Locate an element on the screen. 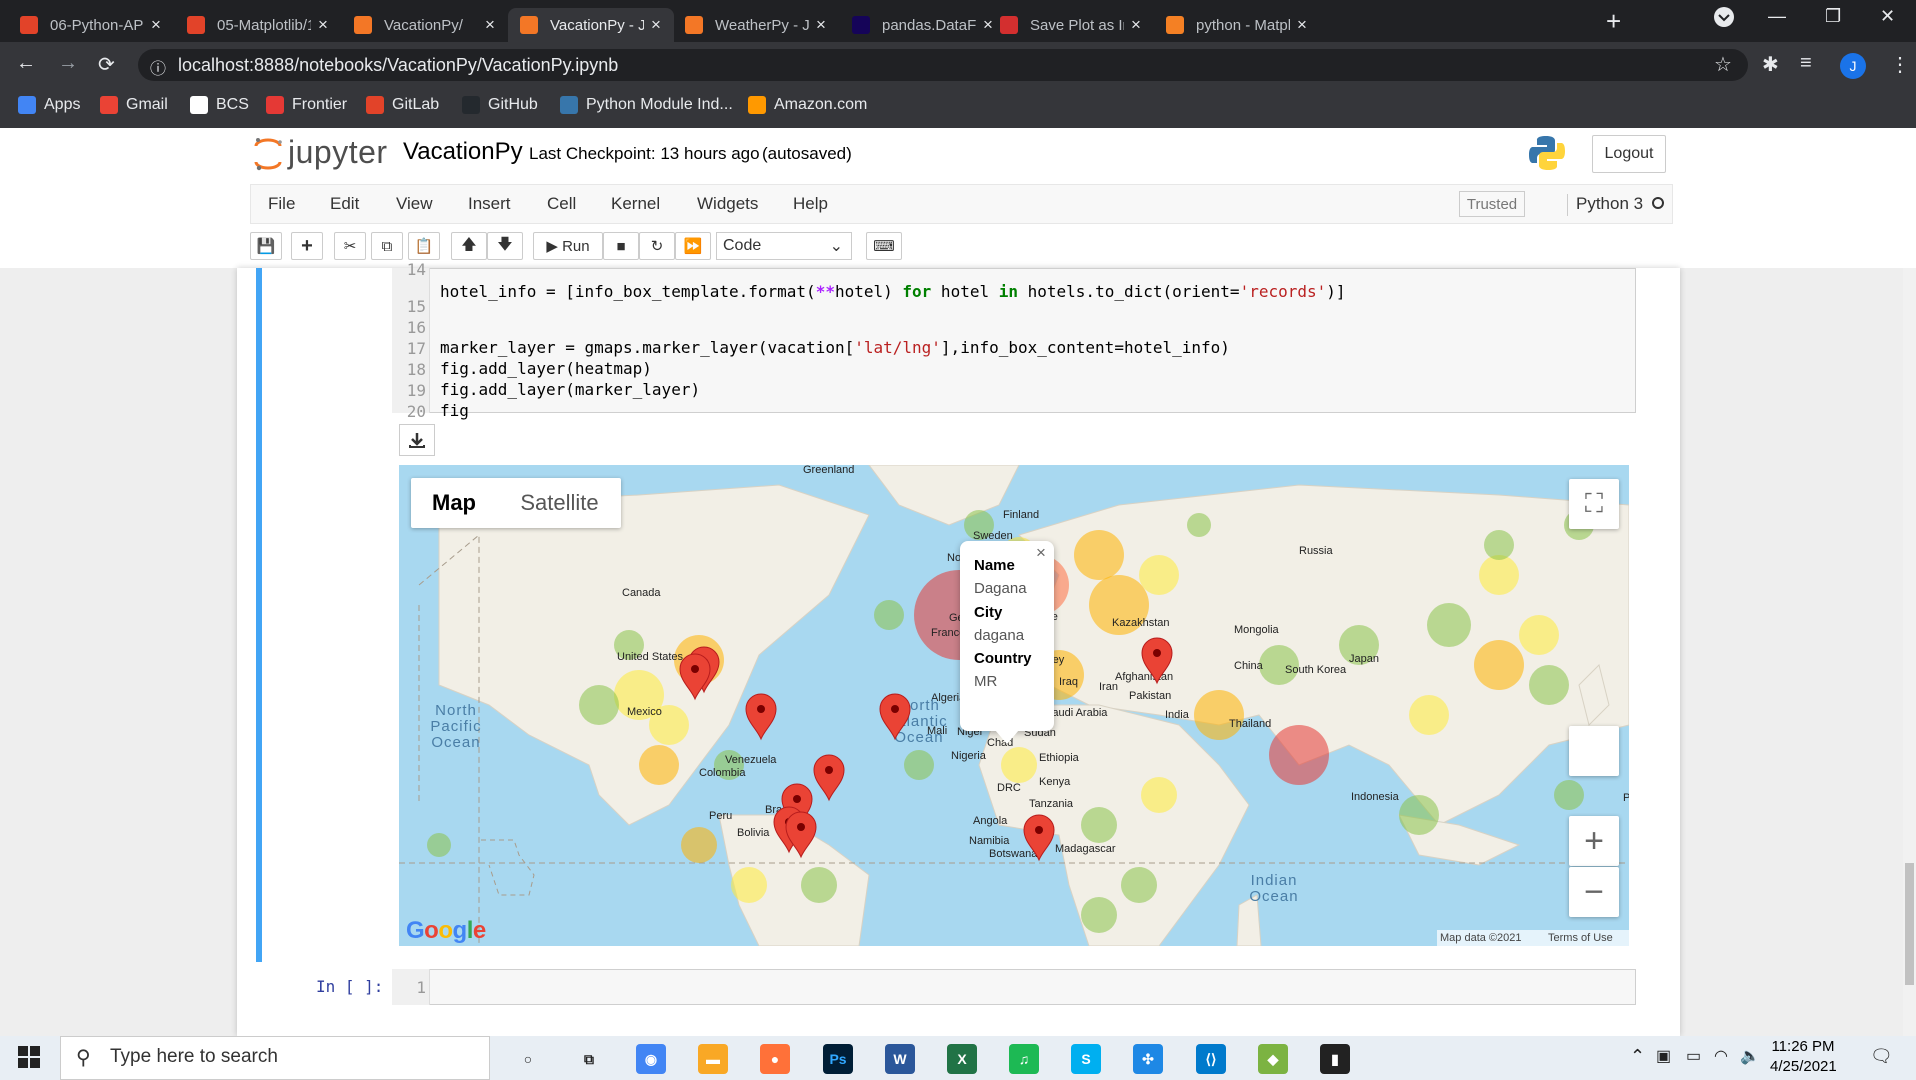 Image resolution: width=1916 pixels, height=1080 pixels. battery-icon: ▭ is located at coordinates (1693, 1056).